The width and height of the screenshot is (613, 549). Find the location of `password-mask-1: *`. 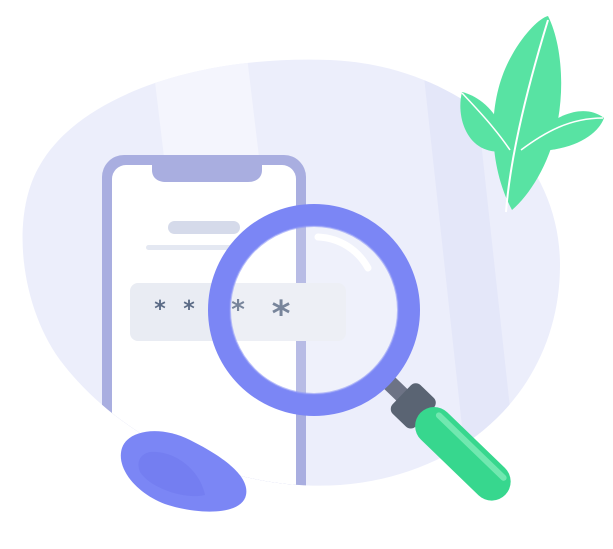

password-mask-1: * is located at coordinates (160, 309).